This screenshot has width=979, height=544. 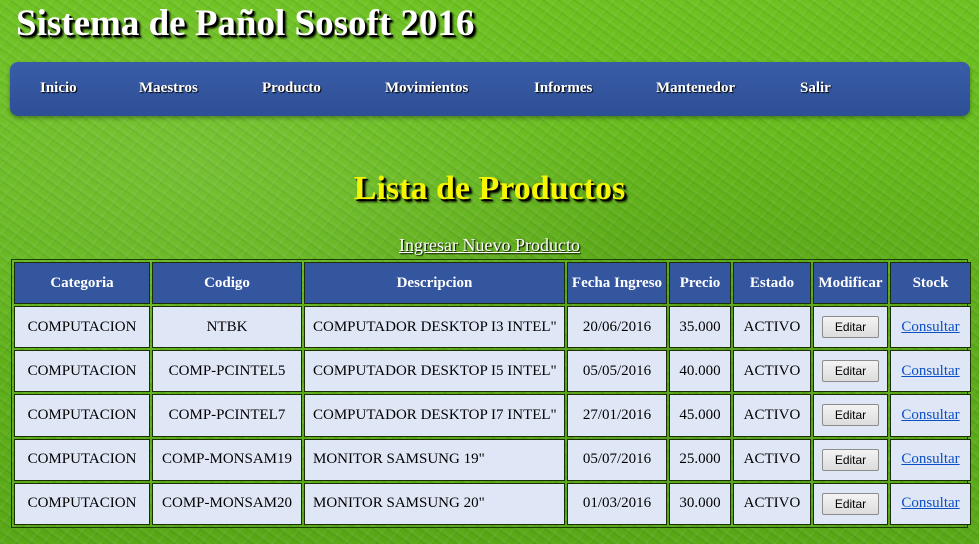 What do you see at coordinates (227, 503) in the screenshot?
I see `cell-codigo: COMP-MONSAM20` at bounding box center [227, 503].